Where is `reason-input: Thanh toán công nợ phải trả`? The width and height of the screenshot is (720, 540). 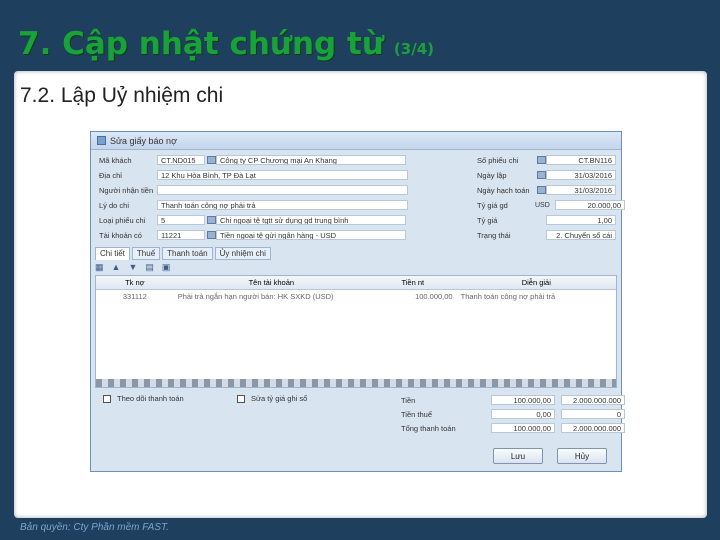
reason-input: Thanh toán công nợ phải trả is located at coordinates (282, 205).